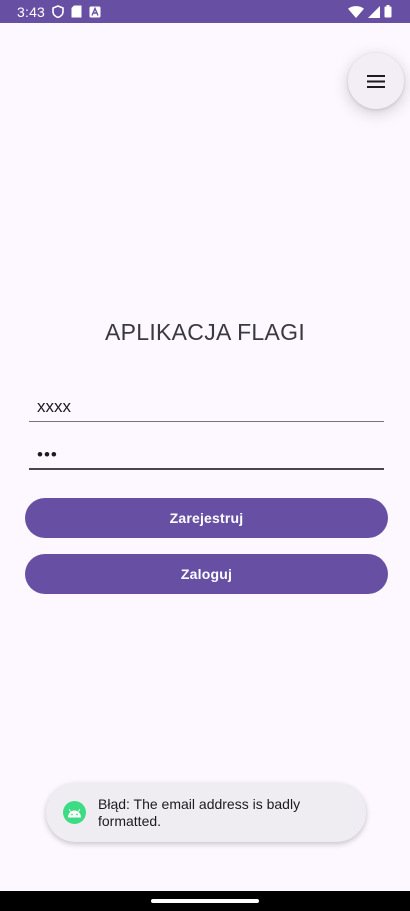  Describe the element at coordinates (76, 11) in the screenshot. I see `sd-card-icon` at that location.